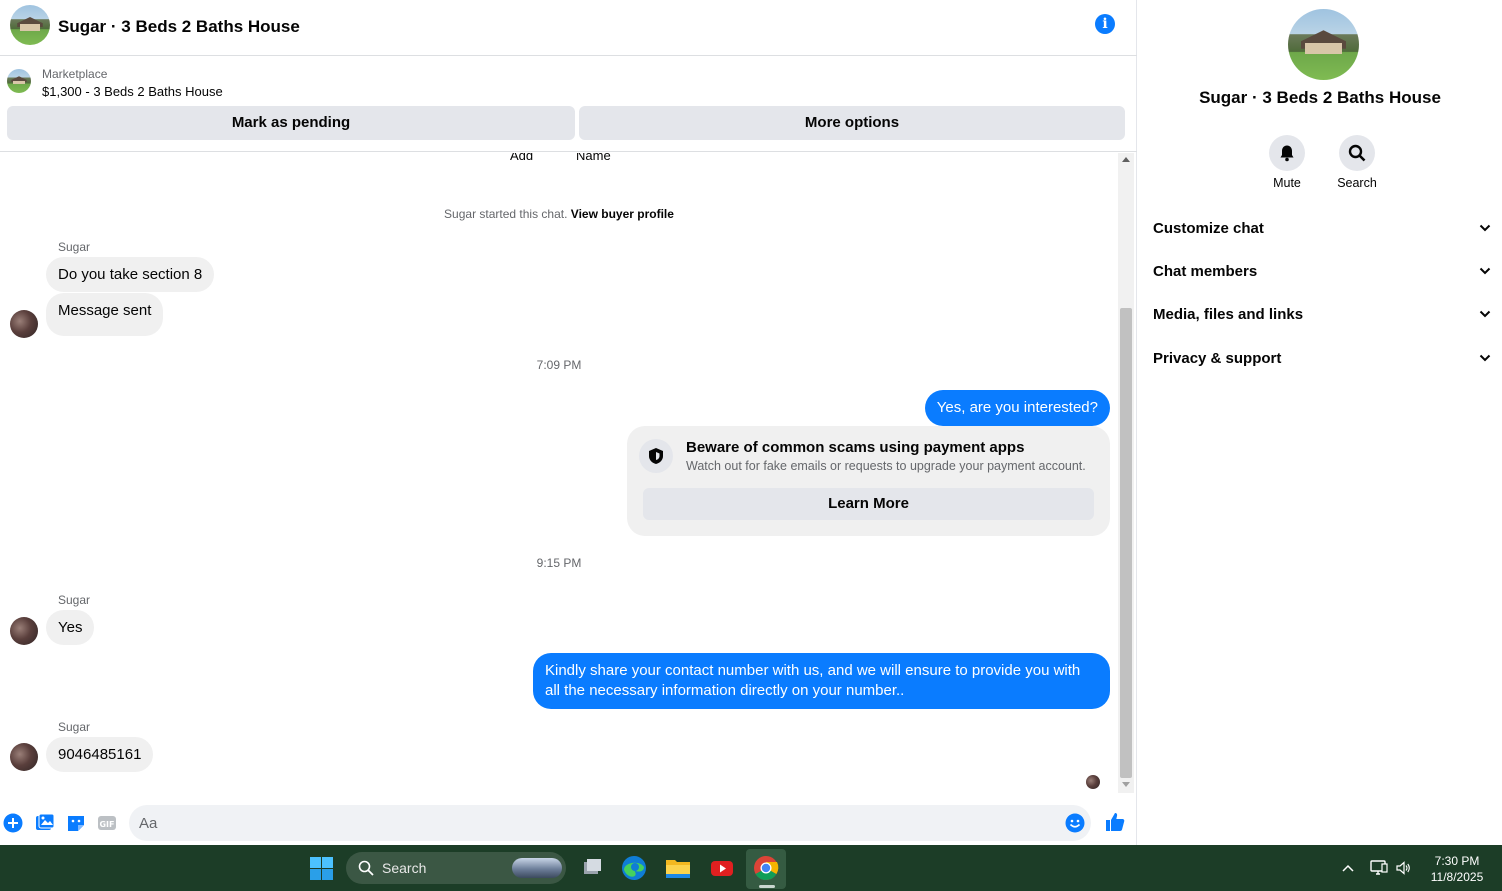  I want to click on composer-bar: GIF, so click(568, 823).